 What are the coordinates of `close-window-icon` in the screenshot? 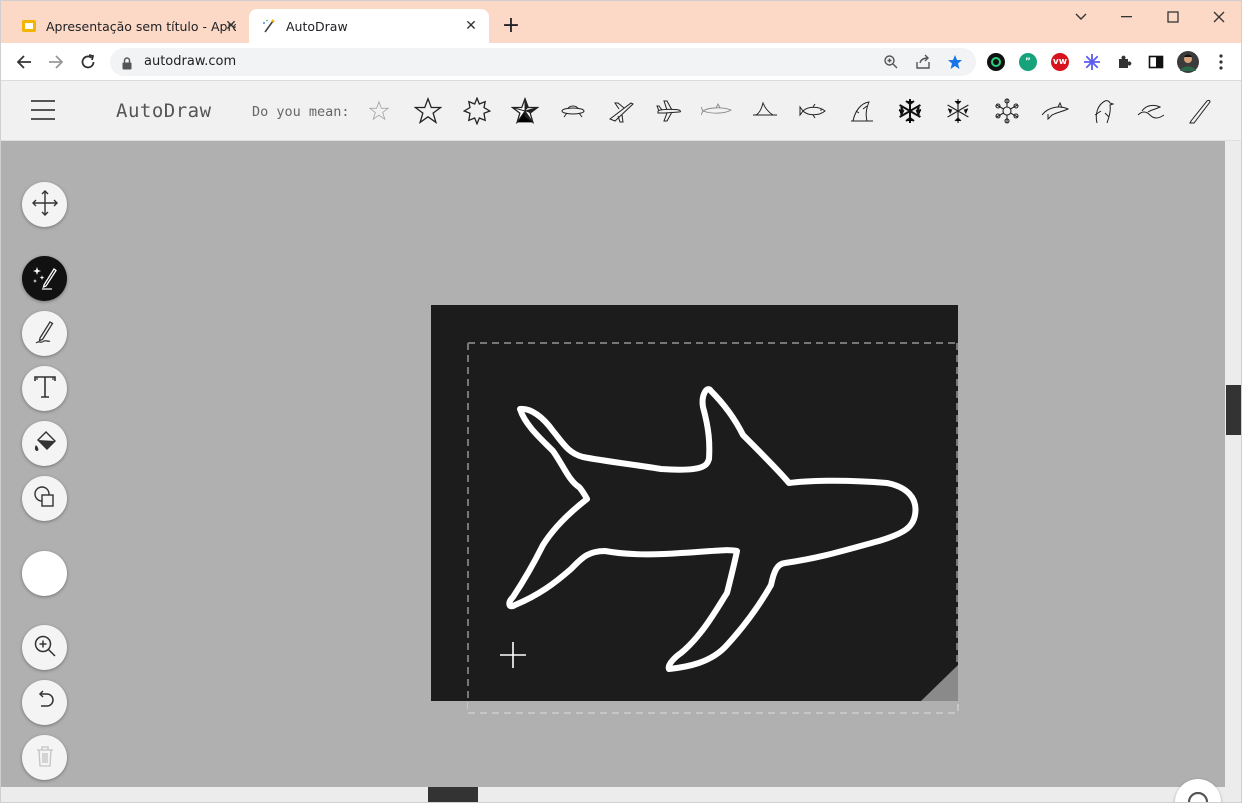 It's located at (1219, 17).